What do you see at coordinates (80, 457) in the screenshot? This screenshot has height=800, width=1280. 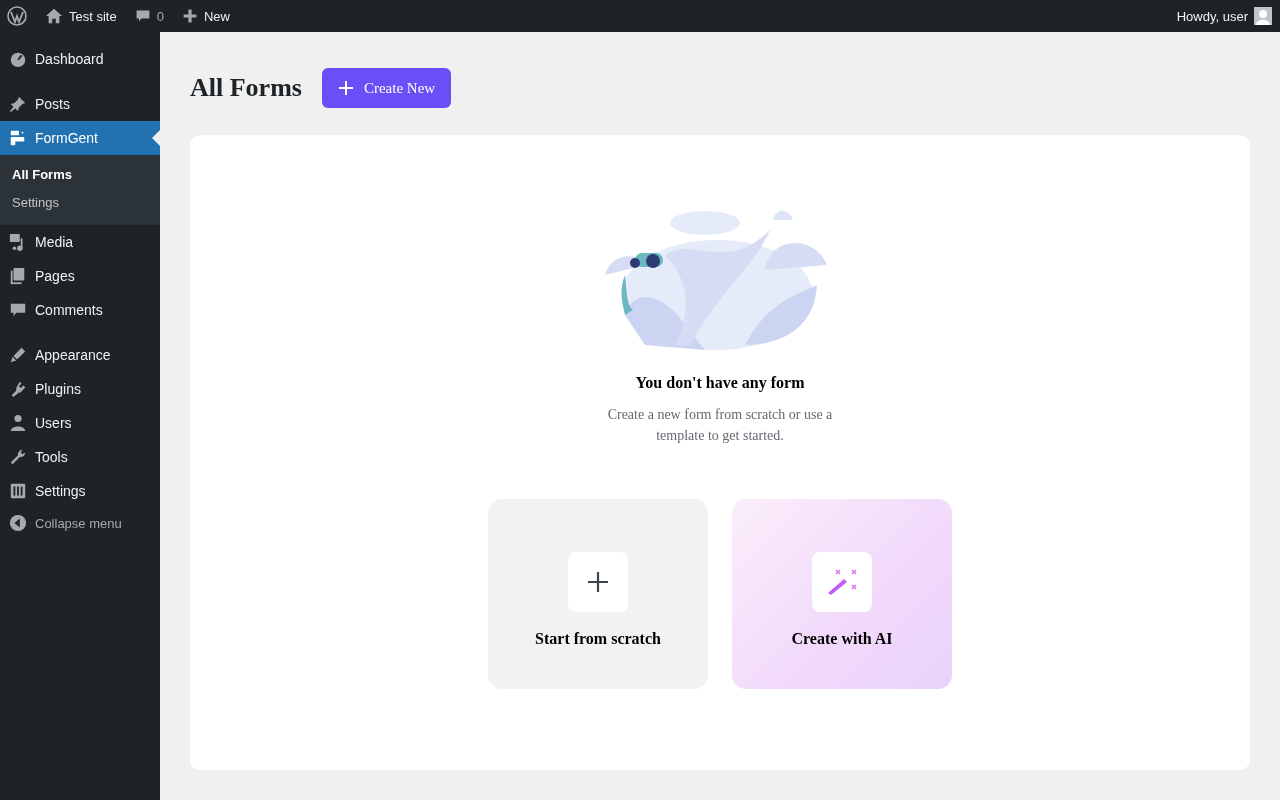 I see `menu-item: Tools` at bounding box center [80, 457].